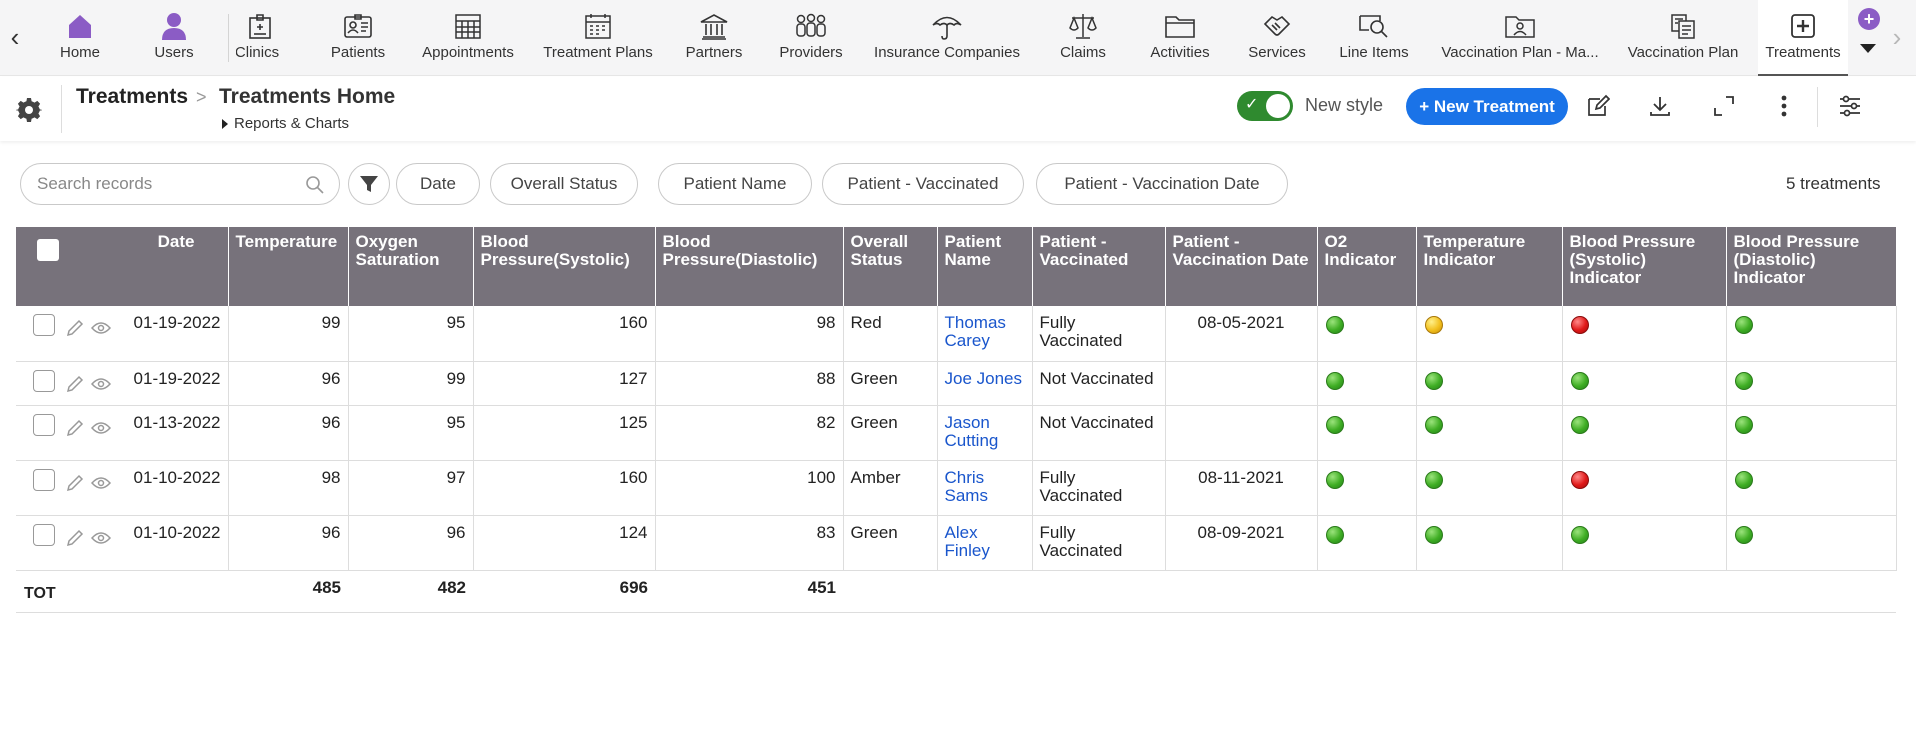 The image size is (1916, 736). Describe the element at coordinates (1241, 266) in the screenshot. I see `column-header-vaccination-date: Patient - Vaccination Date` at that location.